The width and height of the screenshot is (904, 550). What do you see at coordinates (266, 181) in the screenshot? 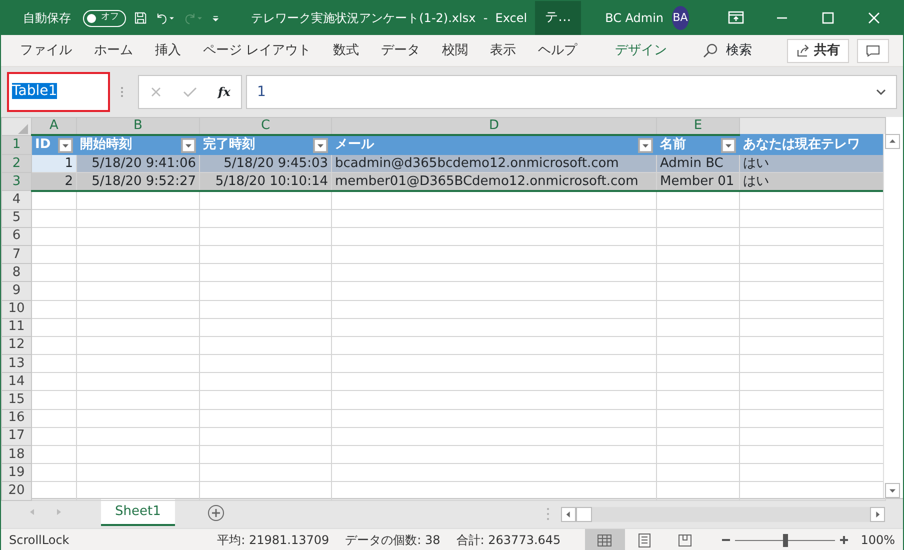
I see `table-cell: 5/18/20 10:10:14` at bounding box center [266, 181].